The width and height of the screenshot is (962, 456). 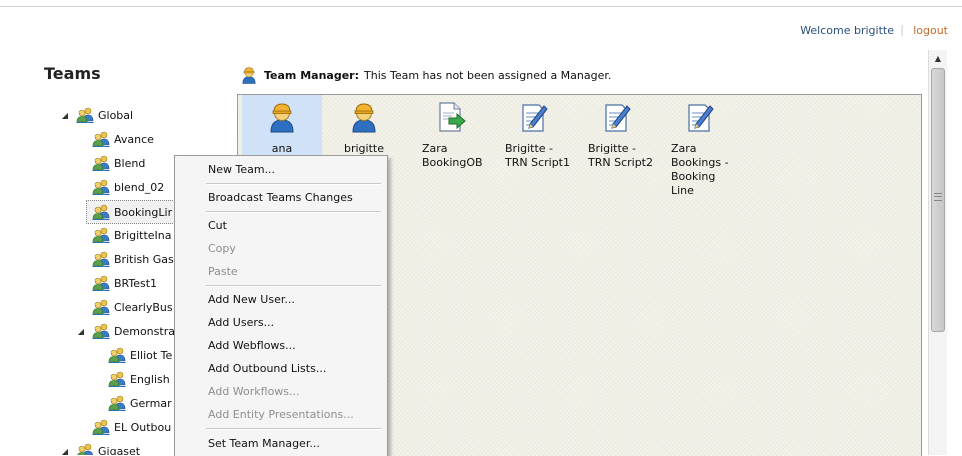 I want to click on menu-item-paste: Paste, so click(x=223, y=272).